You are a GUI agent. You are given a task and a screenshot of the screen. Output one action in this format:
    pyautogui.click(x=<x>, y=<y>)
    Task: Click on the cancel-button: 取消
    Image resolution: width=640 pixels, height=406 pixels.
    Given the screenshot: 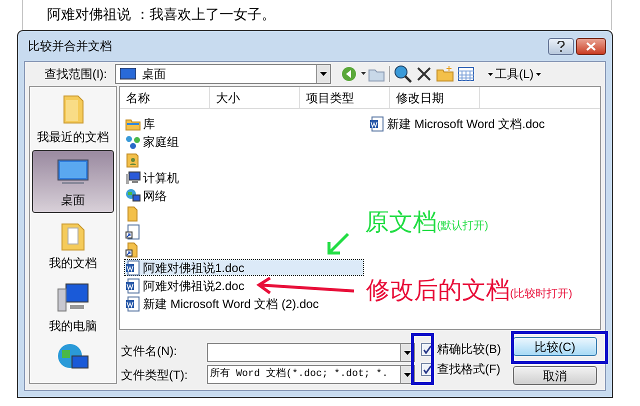 What is the action you would take?
    pyautogui.click(x=555, y=375)
    